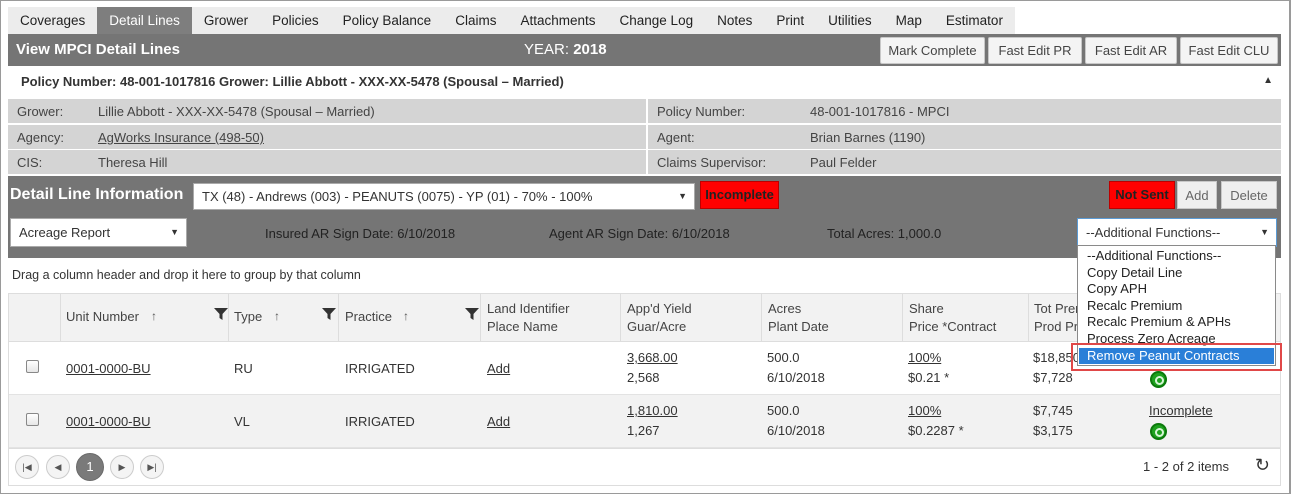 The image size is (1291, 494). What do you see at coordinates (657, 20) in the screenshot?
I see `tab-change-log: Change Log` at bounding box center [657, 20].